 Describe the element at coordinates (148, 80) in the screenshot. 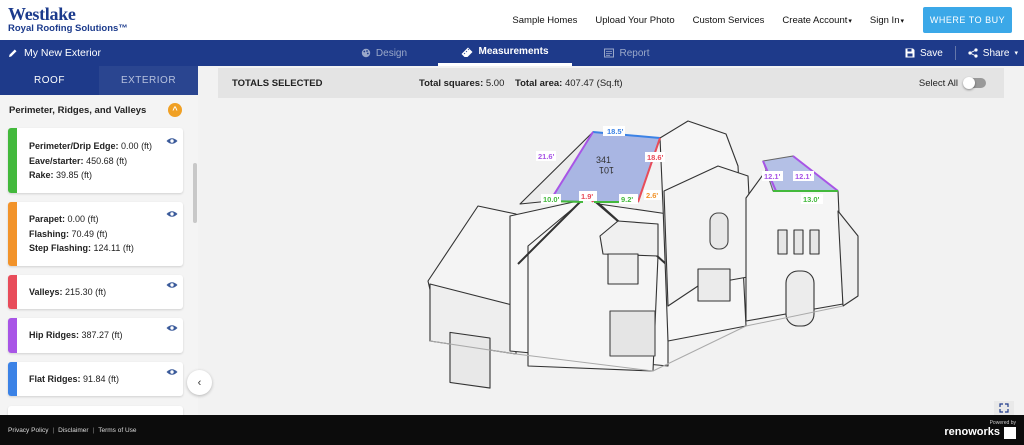

I see `tab-exterior: EXTERIOR` at that location.